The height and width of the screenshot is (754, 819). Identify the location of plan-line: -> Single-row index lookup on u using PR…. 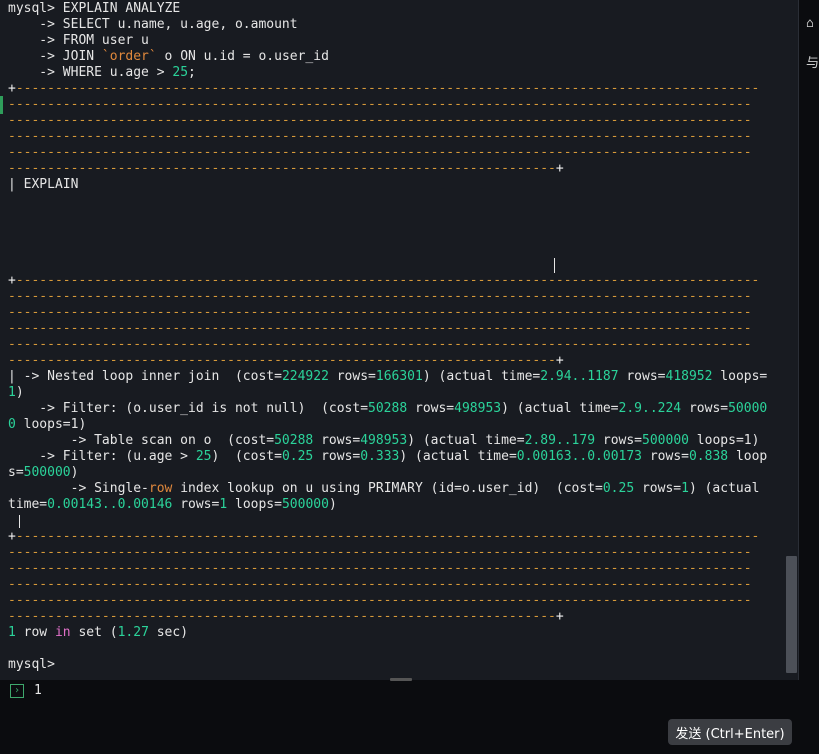
(384, 488).